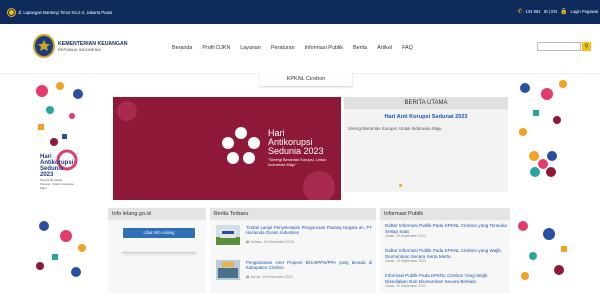 The image size is (600, 293). Describe the element at coordinates (11, 12) in the screenshot. I see `location-pin-icon` at that location.